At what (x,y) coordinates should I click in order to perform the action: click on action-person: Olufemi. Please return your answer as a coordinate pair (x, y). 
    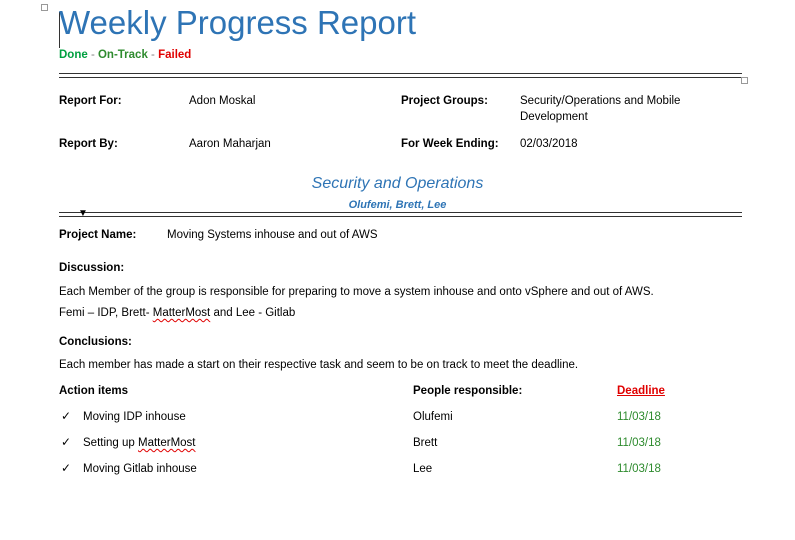
    Looking at the image, I should click on (433, 417).